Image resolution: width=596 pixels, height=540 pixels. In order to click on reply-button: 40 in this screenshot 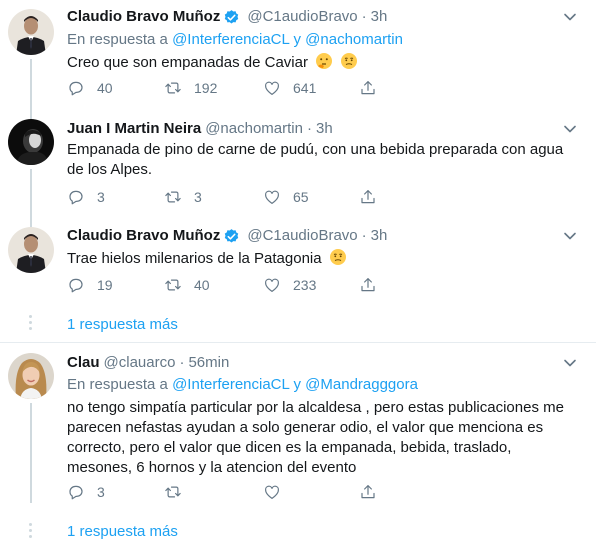, I will do `click(115, 88)`.